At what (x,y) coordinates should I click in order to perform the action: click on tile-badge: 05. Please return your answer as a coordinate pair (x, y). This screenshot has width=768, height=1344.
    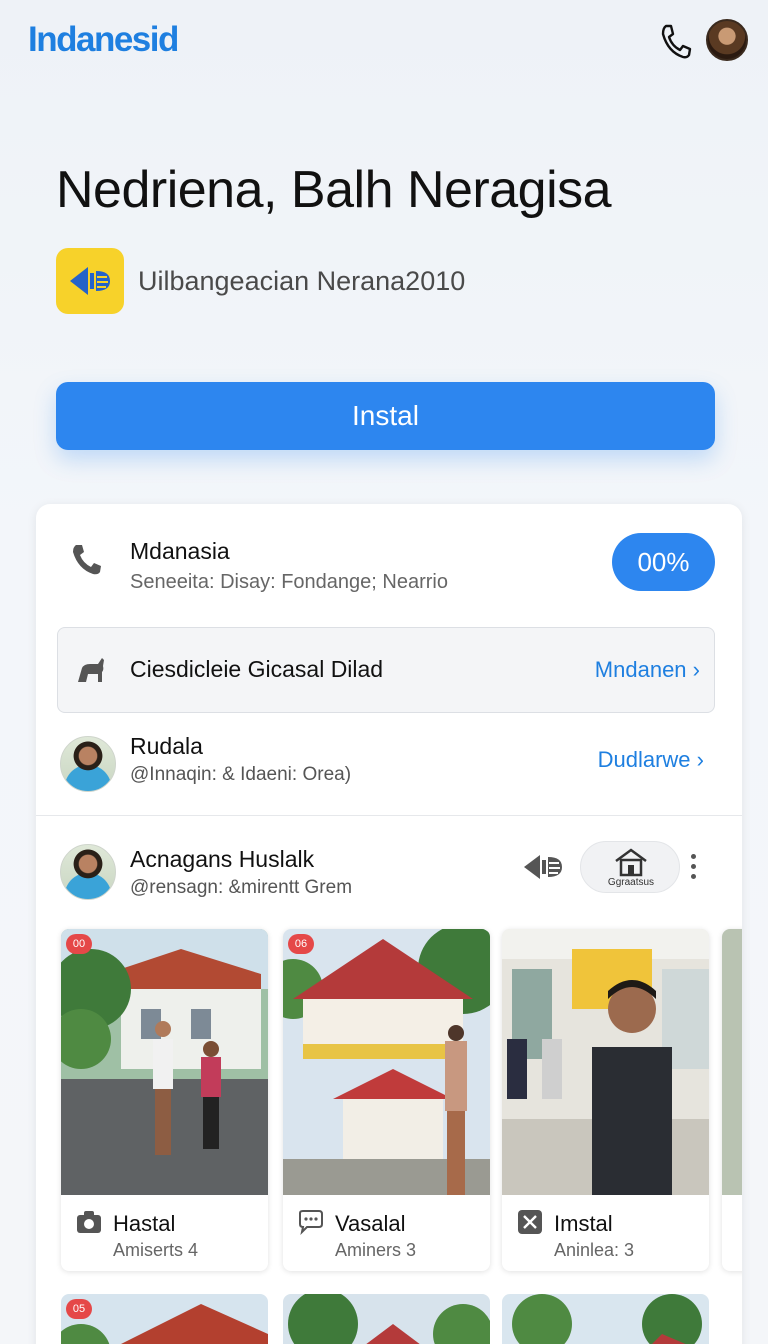
    Looking at the image, I should click on (79, 1309).